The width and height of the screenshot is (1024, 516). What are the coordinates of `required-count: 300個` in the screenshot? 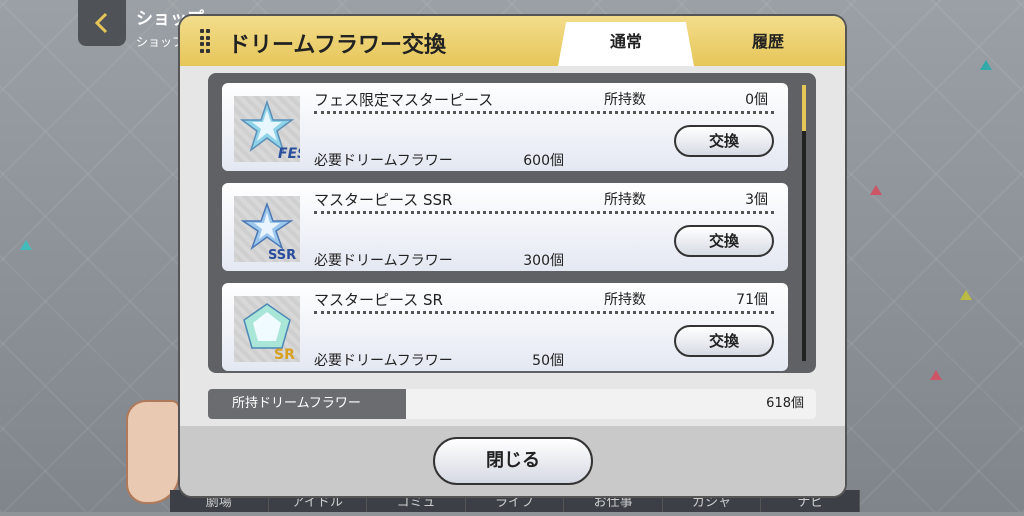 It's located at (543, 261).